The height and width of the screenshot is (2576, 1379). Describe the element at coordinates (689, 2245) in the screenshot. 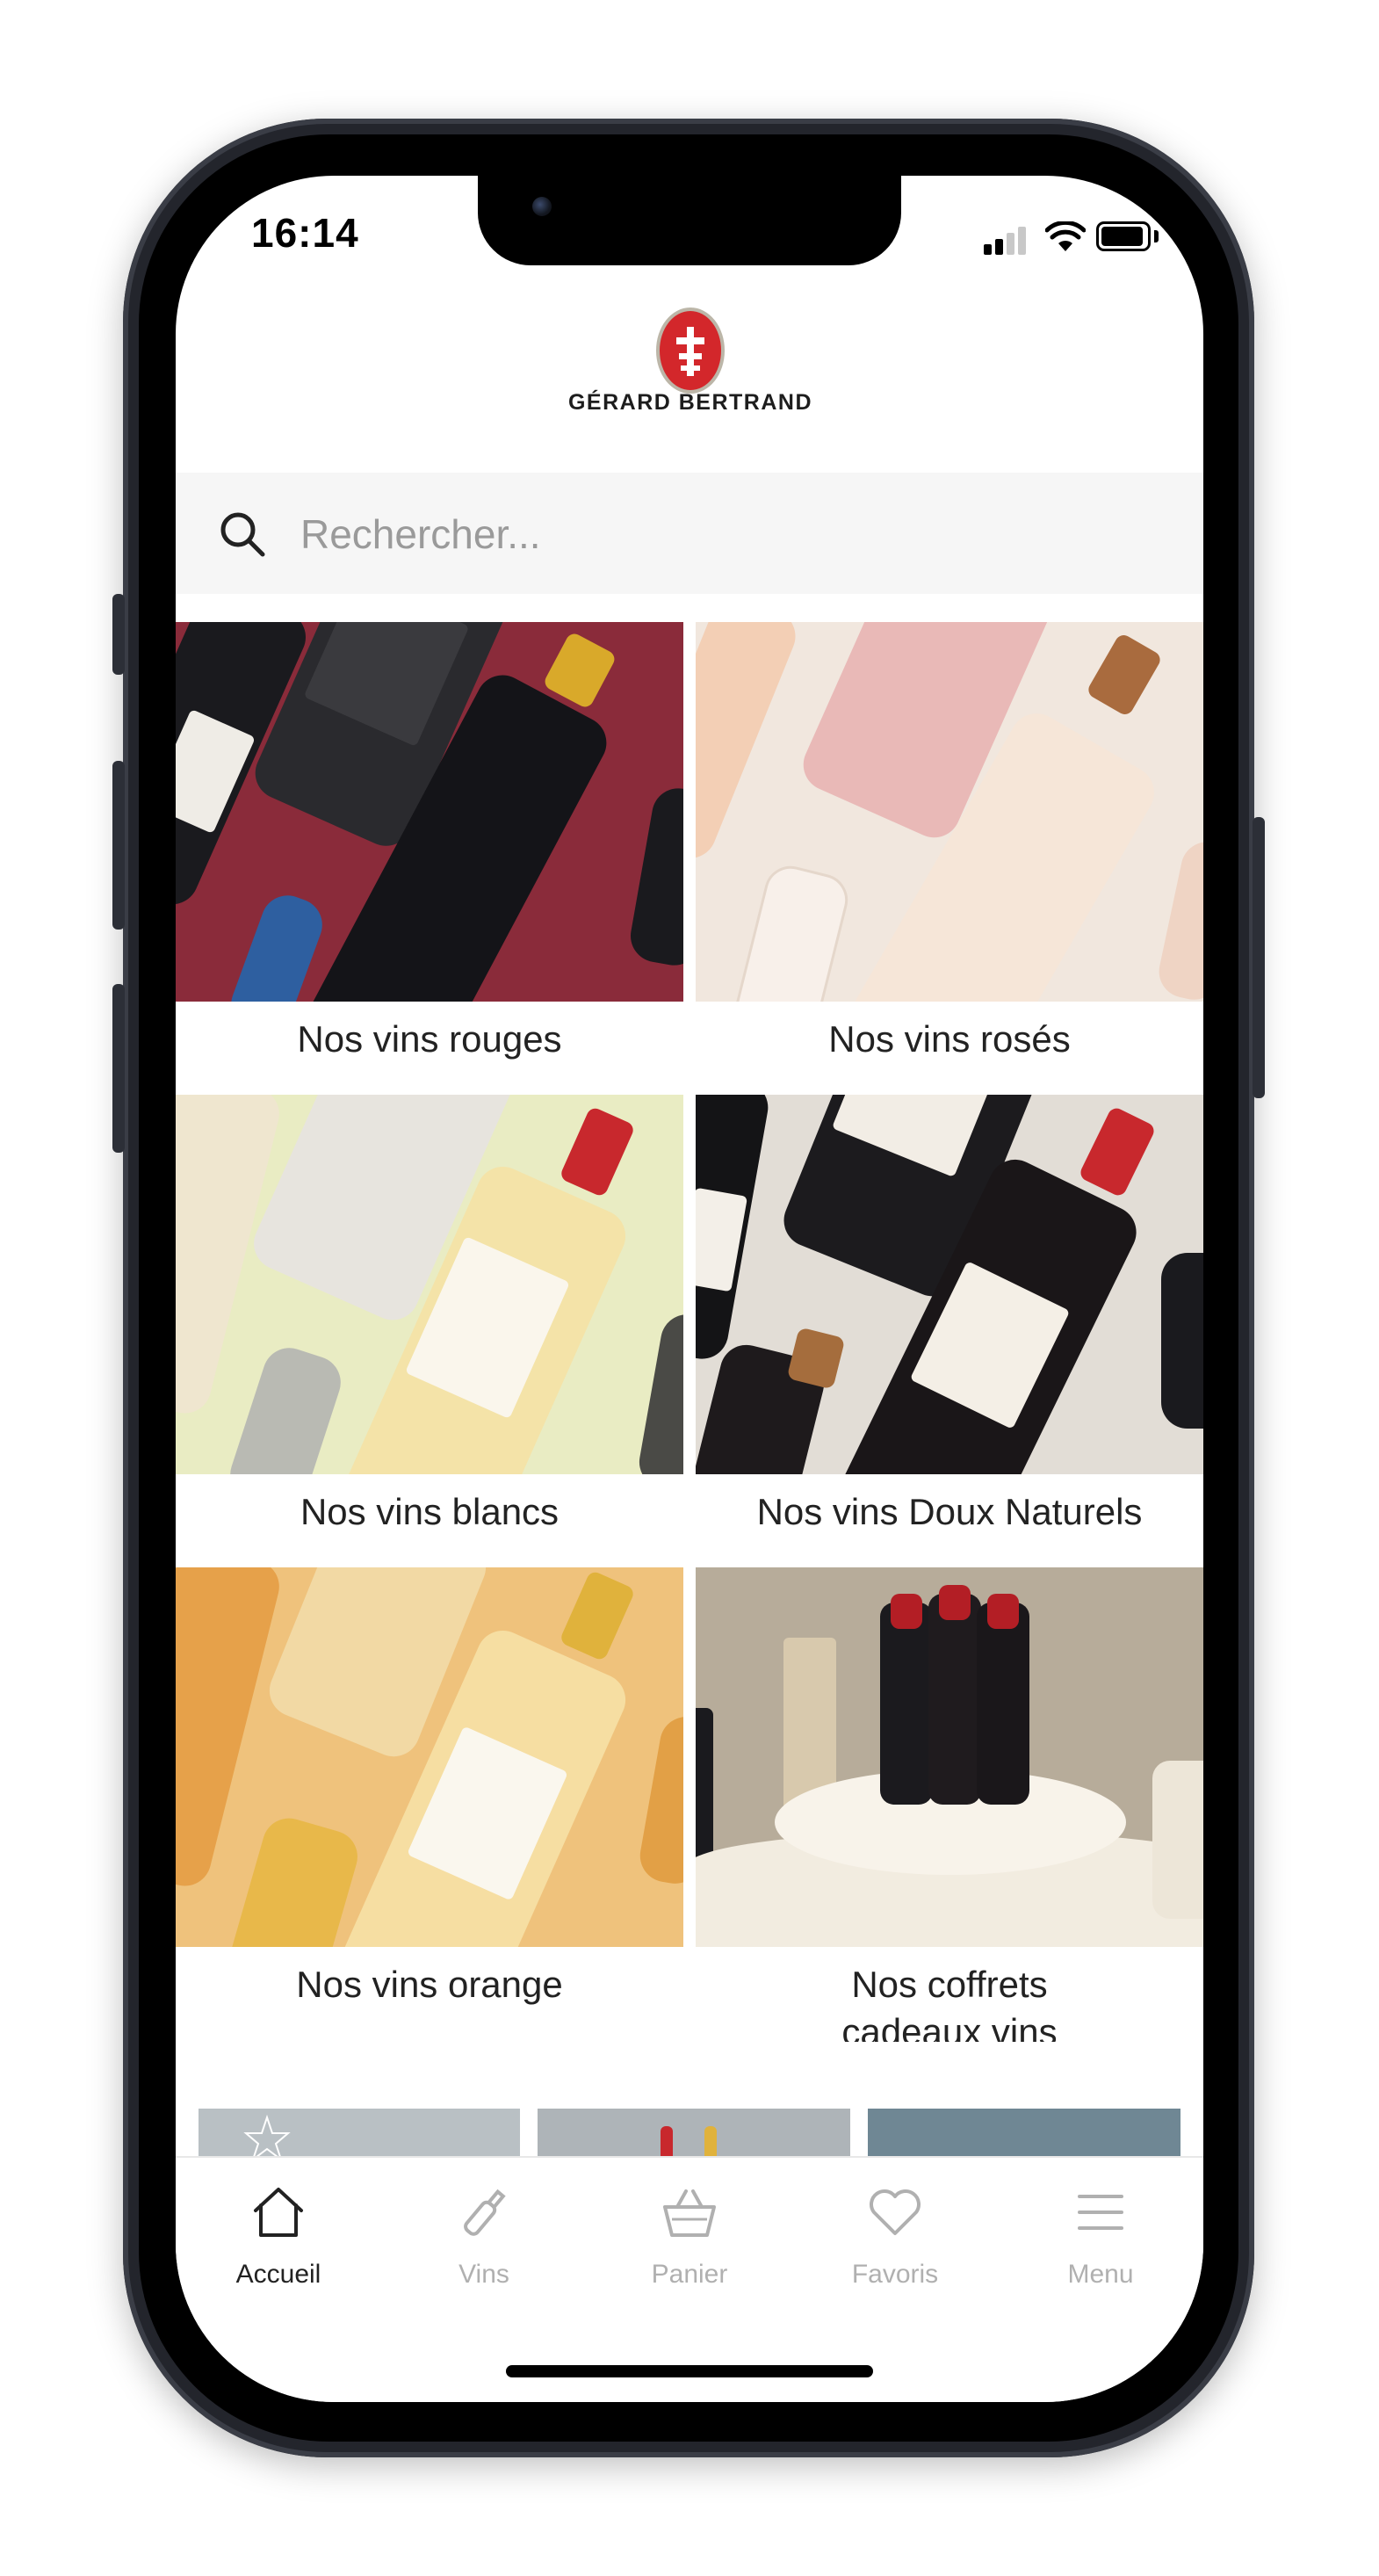

I see `tab-panier: Panier` at that location.